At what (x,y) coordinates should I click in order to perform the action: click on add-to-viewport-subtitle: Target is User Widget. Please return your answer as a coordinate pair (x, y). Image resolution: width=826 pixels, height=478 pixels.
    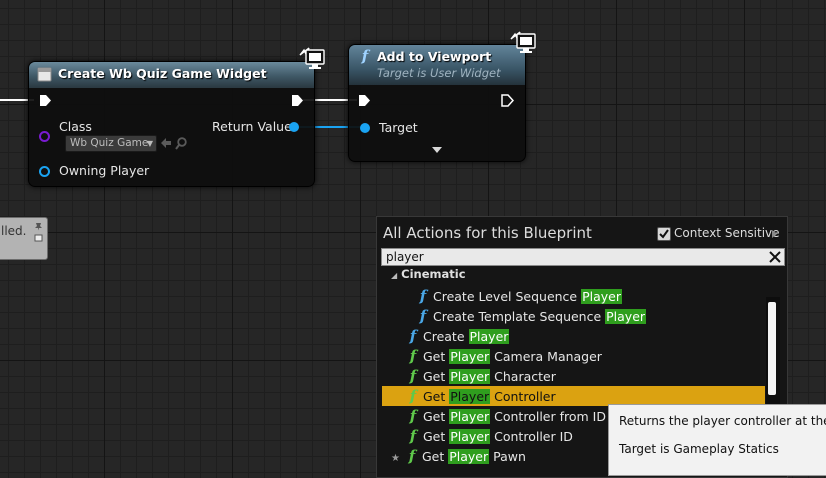
    Looking at the image, I should click on (439, 73).